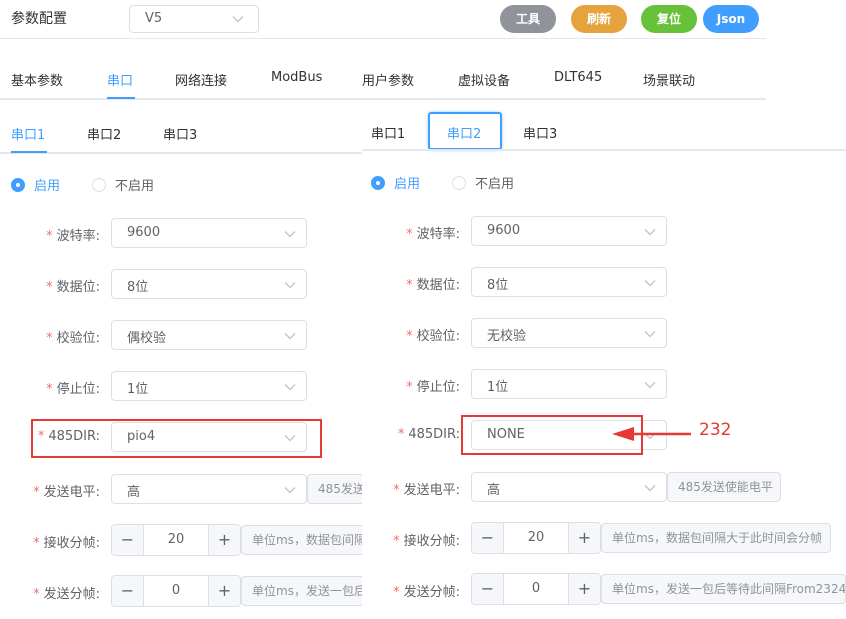 The height and width of the screenshot is (619, 846). Describe the element at coordinates (507, 336) in the screenshot. I see `parity-value: 无校验` at that location.